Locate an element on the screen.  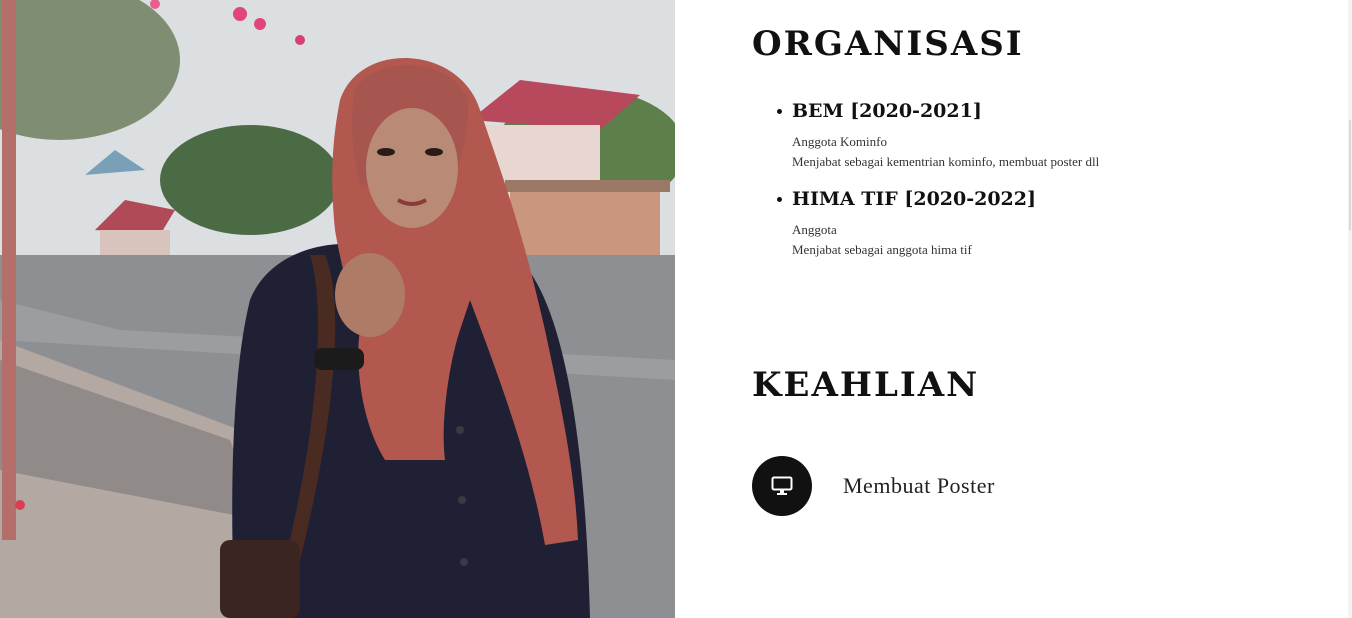
skill-icon-badge is located at coordinates (782, 486).